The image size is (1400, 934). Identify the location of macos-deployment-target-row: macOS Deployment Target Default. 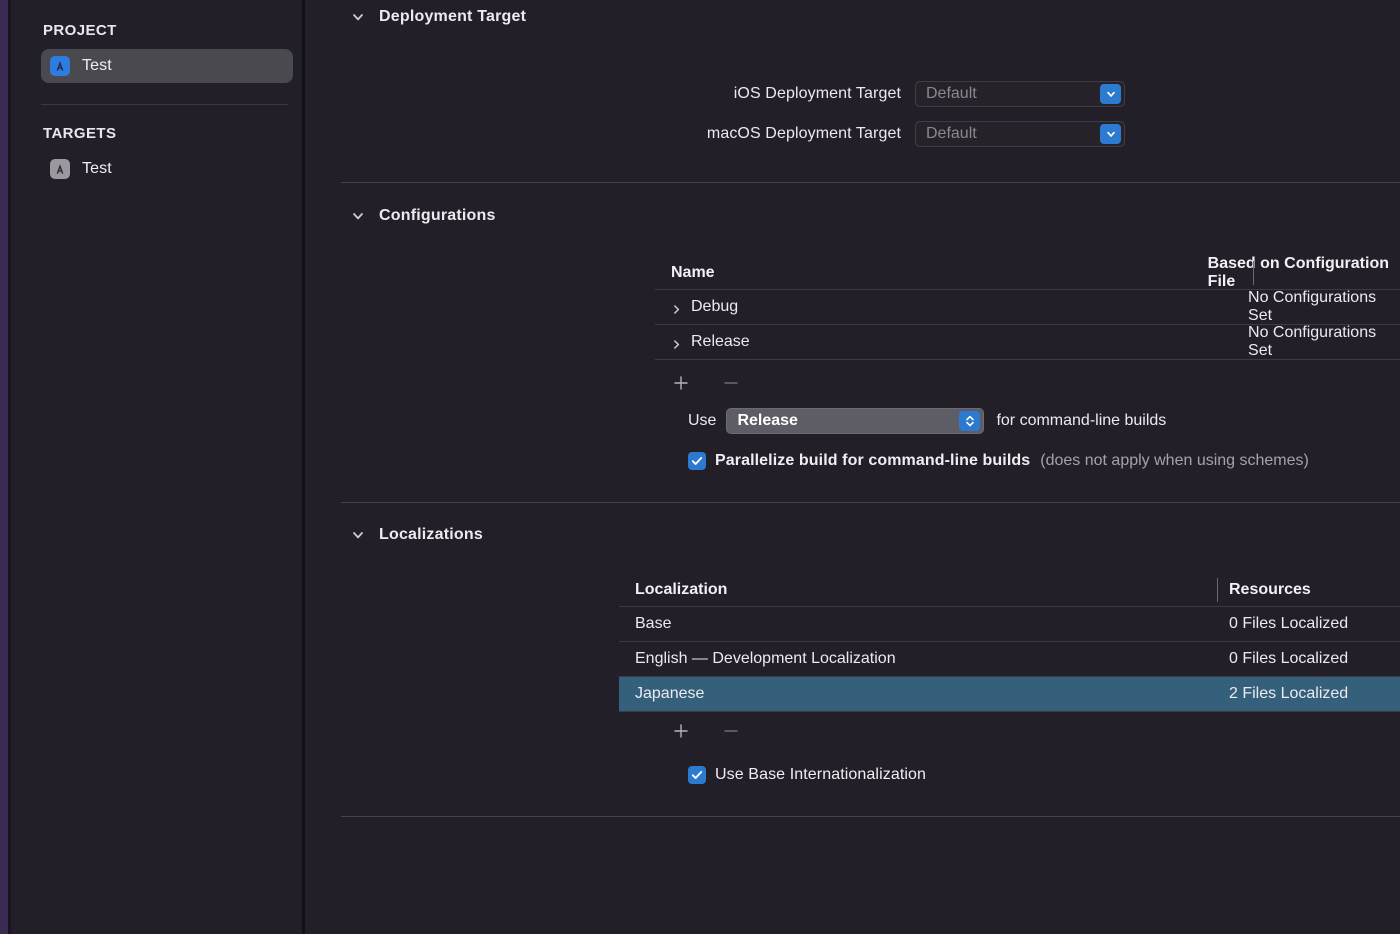
(852, 134).